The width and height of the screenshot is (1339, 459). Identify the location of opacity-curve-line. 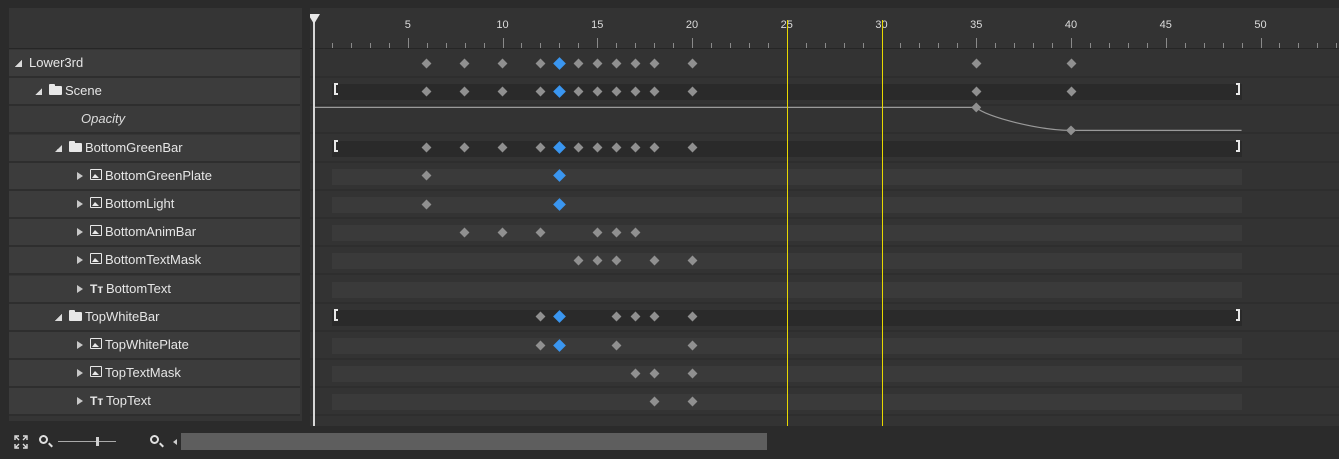
(777, 118).